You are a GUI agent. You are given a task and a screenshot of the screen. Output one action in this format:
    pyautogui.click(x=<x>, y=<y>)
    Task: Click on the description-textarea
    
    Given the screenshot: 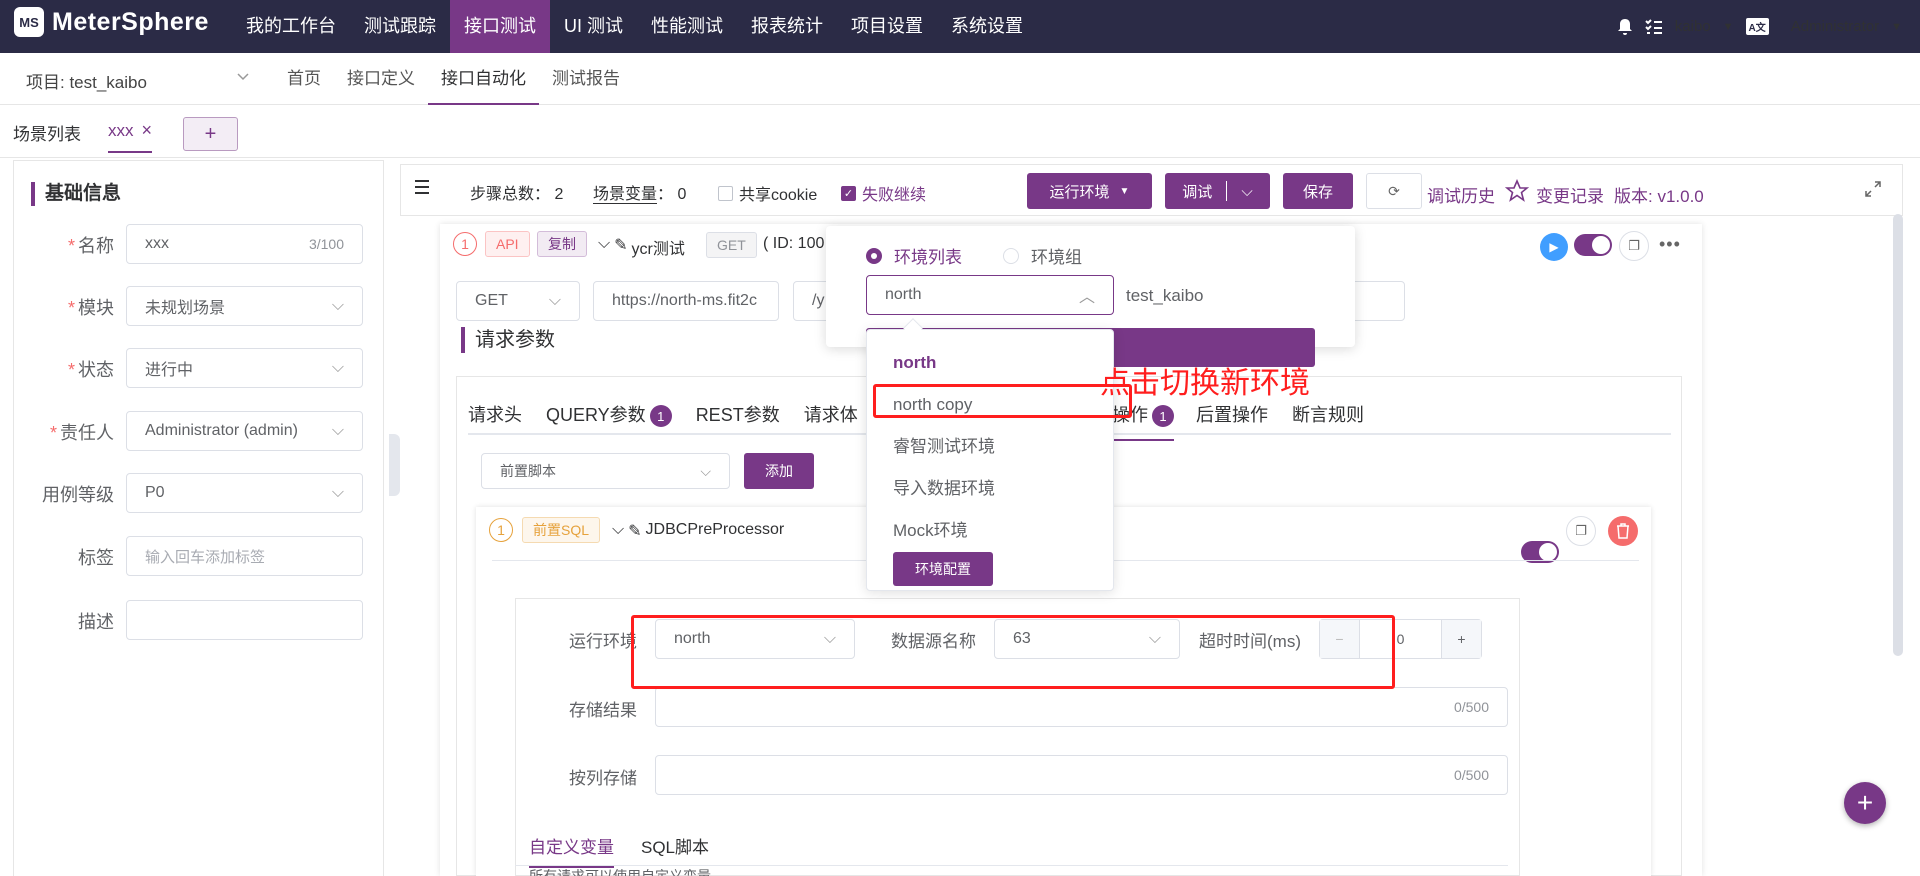 What is the action you would take?
    pyautogui.click(x=244, y=620)
    